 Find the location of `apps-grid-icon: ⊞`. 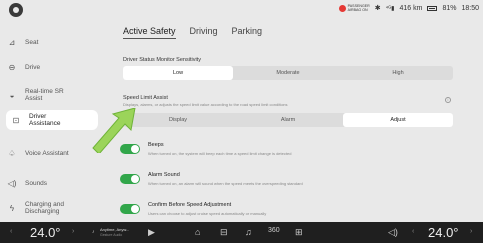

apps-grid-icon: ⊞ is located at coordinates (299, 232).